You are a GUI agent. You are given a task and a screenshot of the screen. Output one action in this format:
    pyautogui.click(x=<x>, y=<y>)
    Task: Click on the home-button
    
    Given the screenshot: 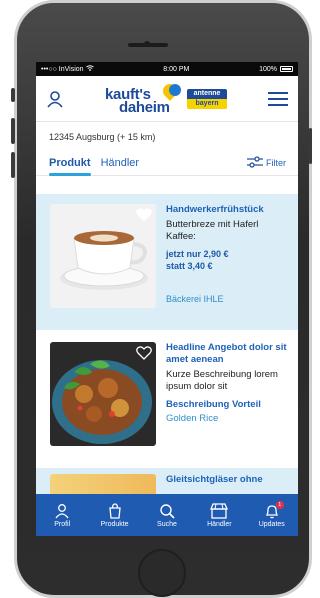 What is the action you would take?
    pyautogui.click(x=162, y=573)
    